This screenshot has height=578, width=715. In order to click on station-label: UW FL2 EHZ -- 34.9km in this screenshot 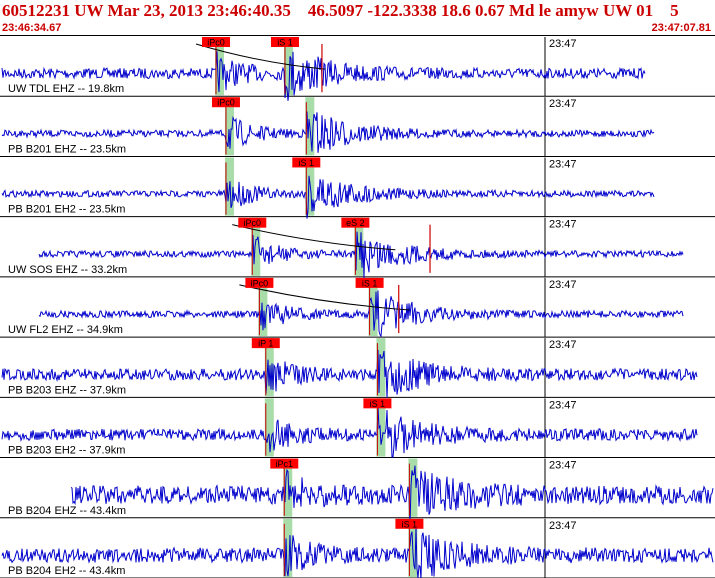, I will do `click(65, 330)`.